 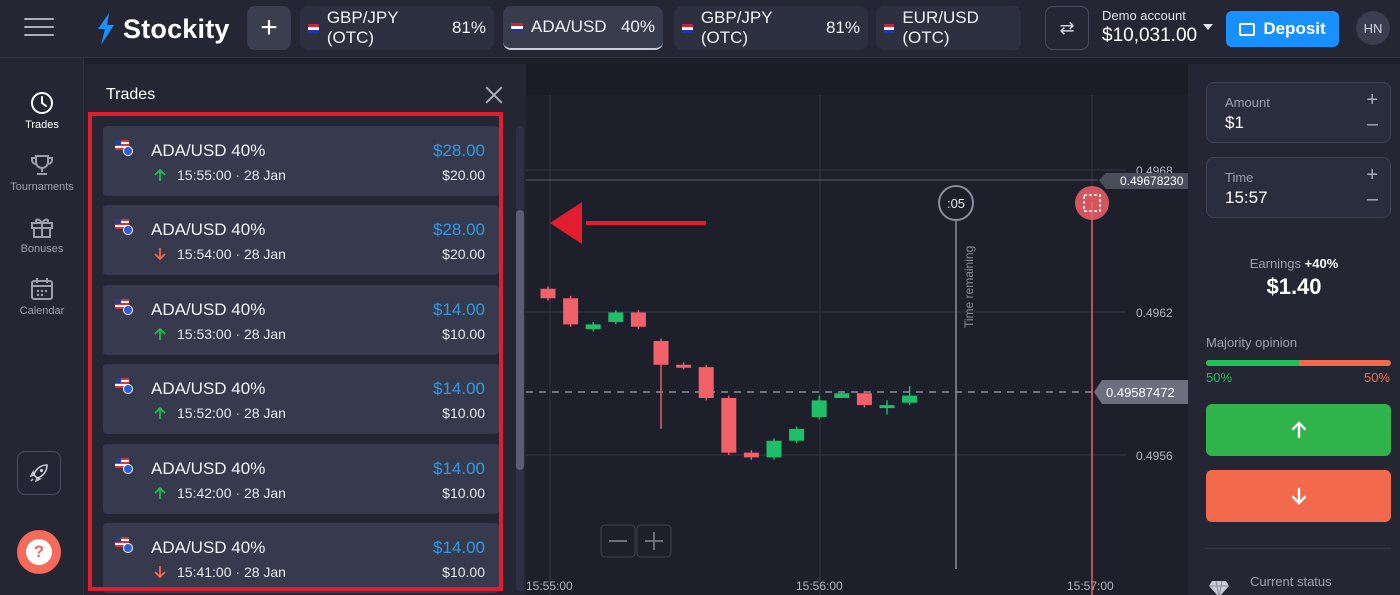 I want to click on sidebar-item-tournaments: Tournaments, so click(x=42, y=172).